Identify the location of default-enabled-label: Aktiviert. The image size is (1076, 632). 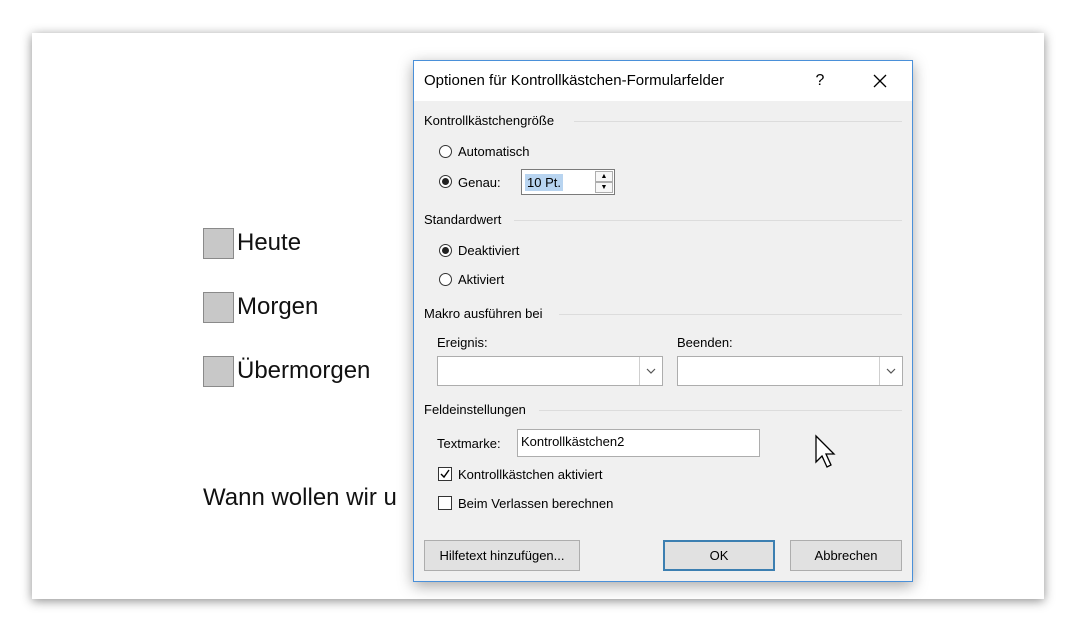
(481, 279).